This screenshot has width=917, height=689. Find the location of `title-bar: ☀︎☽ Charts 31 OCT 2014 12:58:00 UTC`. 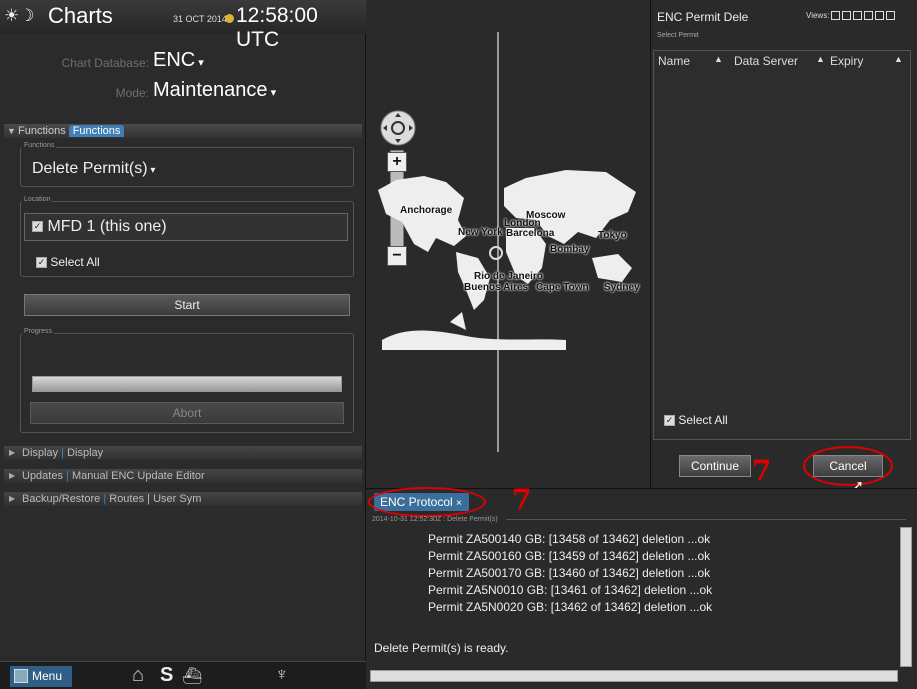

title-bar: ☀︎☽ Charts 31 OCT 2014 12:58:00 UTC is located at coordinates (183, 25).